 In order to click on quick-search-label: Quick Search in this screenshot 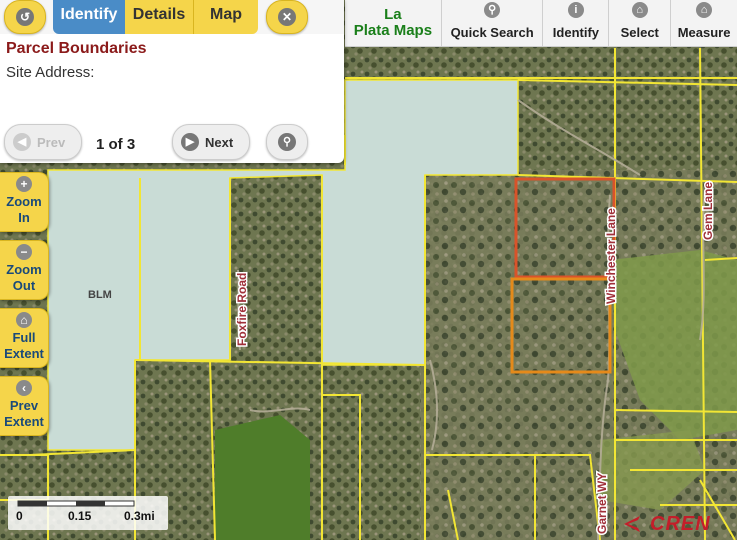, I will do `click(492, 32)`.